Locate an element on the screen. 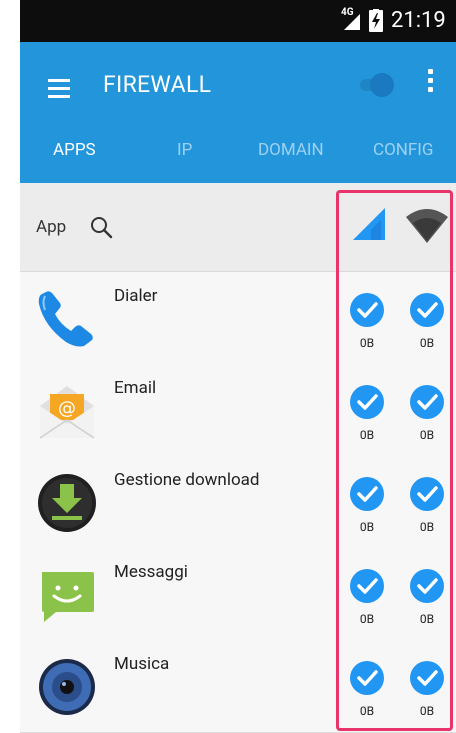 The width and height of the screenshot is (456, 733). tab-apps: APPS is located at coordinates (74, 150).